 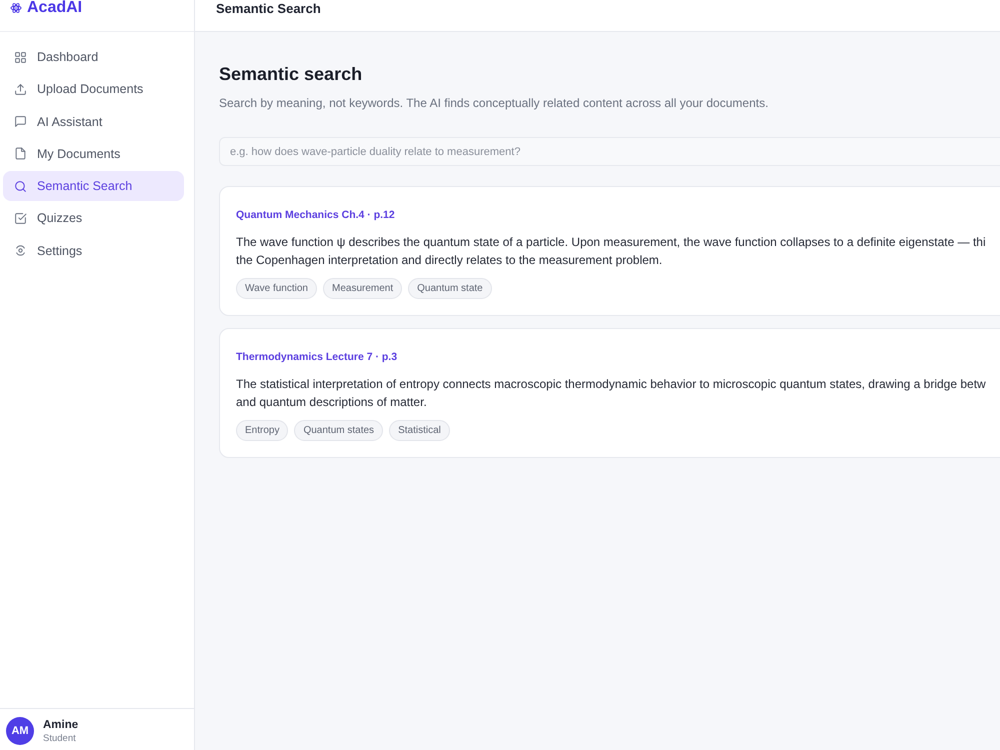 I want to click on result-source: Thermodynamics Lecture 7 · p.3, so click(x=317, y=357).